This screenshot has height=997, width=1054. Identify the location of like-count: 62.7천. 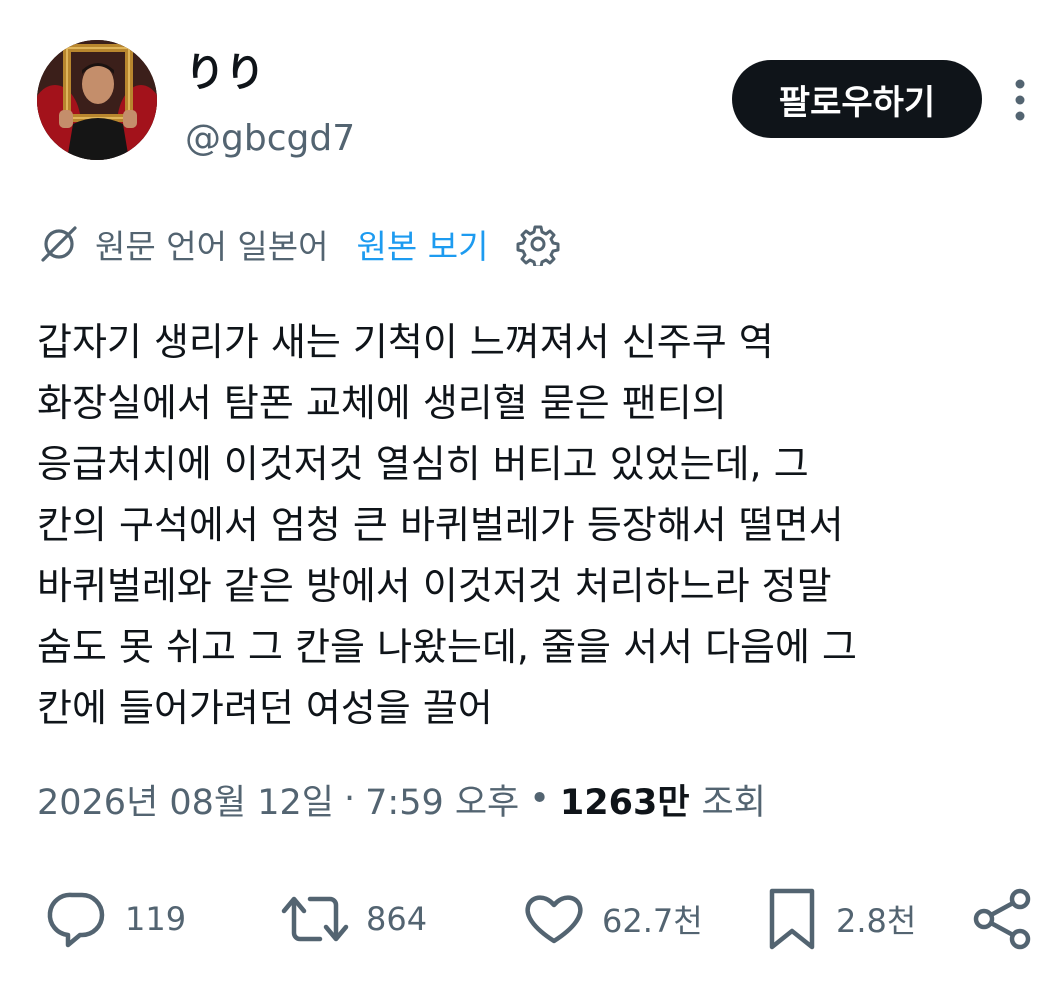
(652, 921).